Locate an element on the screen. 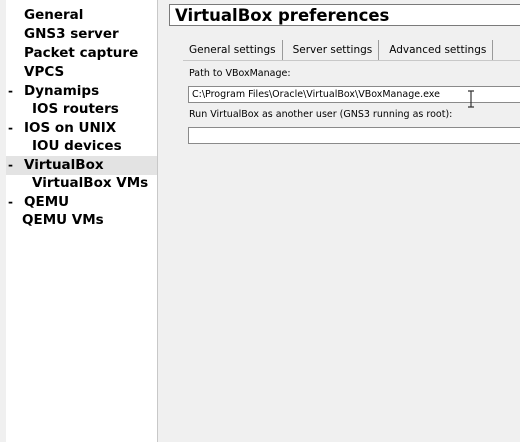 Image resolution: width=520 pixels, height=442 pixels. text-cursor-icon is located at coordinates (471, 99).